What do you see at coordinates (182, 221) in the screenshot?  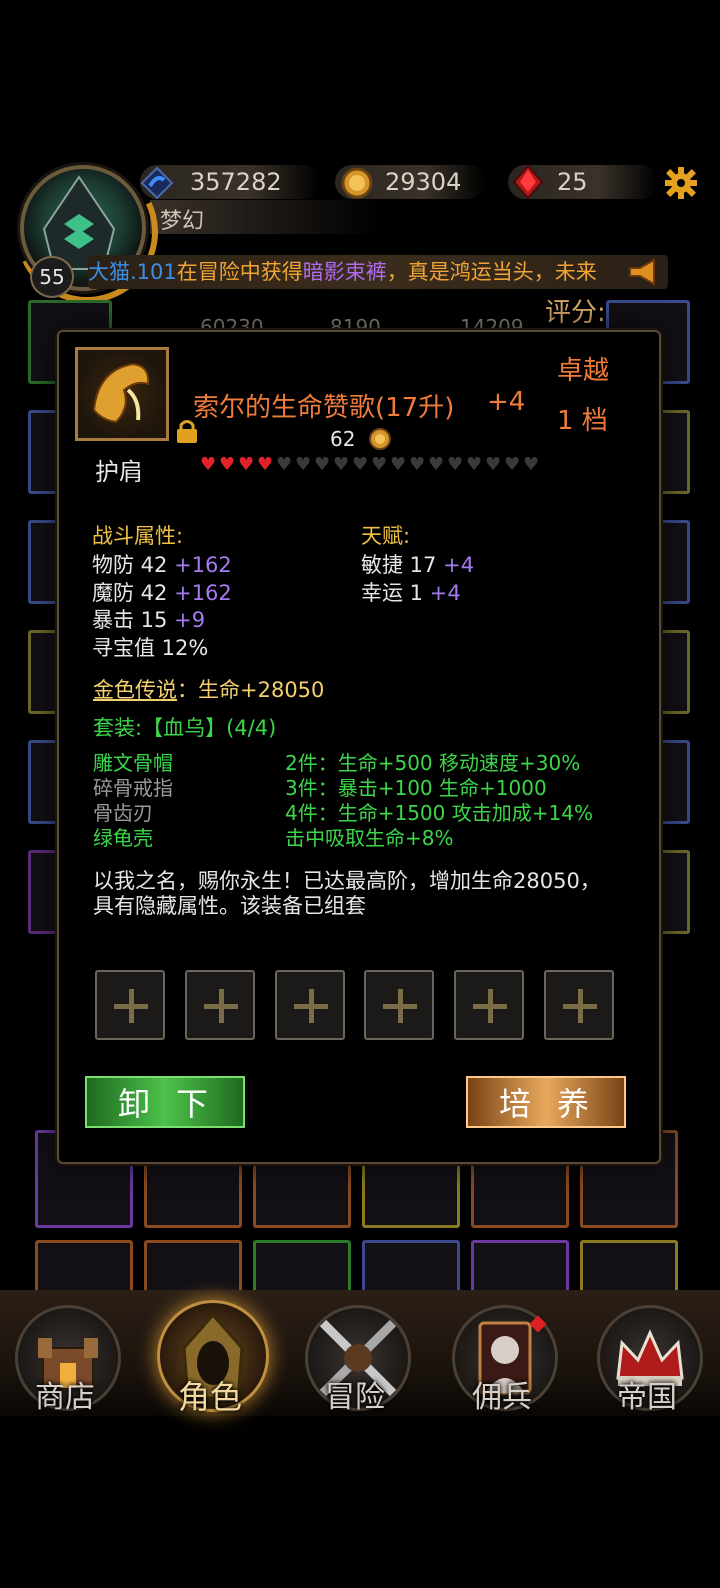 I see `player-name: 梦幻` at bounding box center [182, 221].